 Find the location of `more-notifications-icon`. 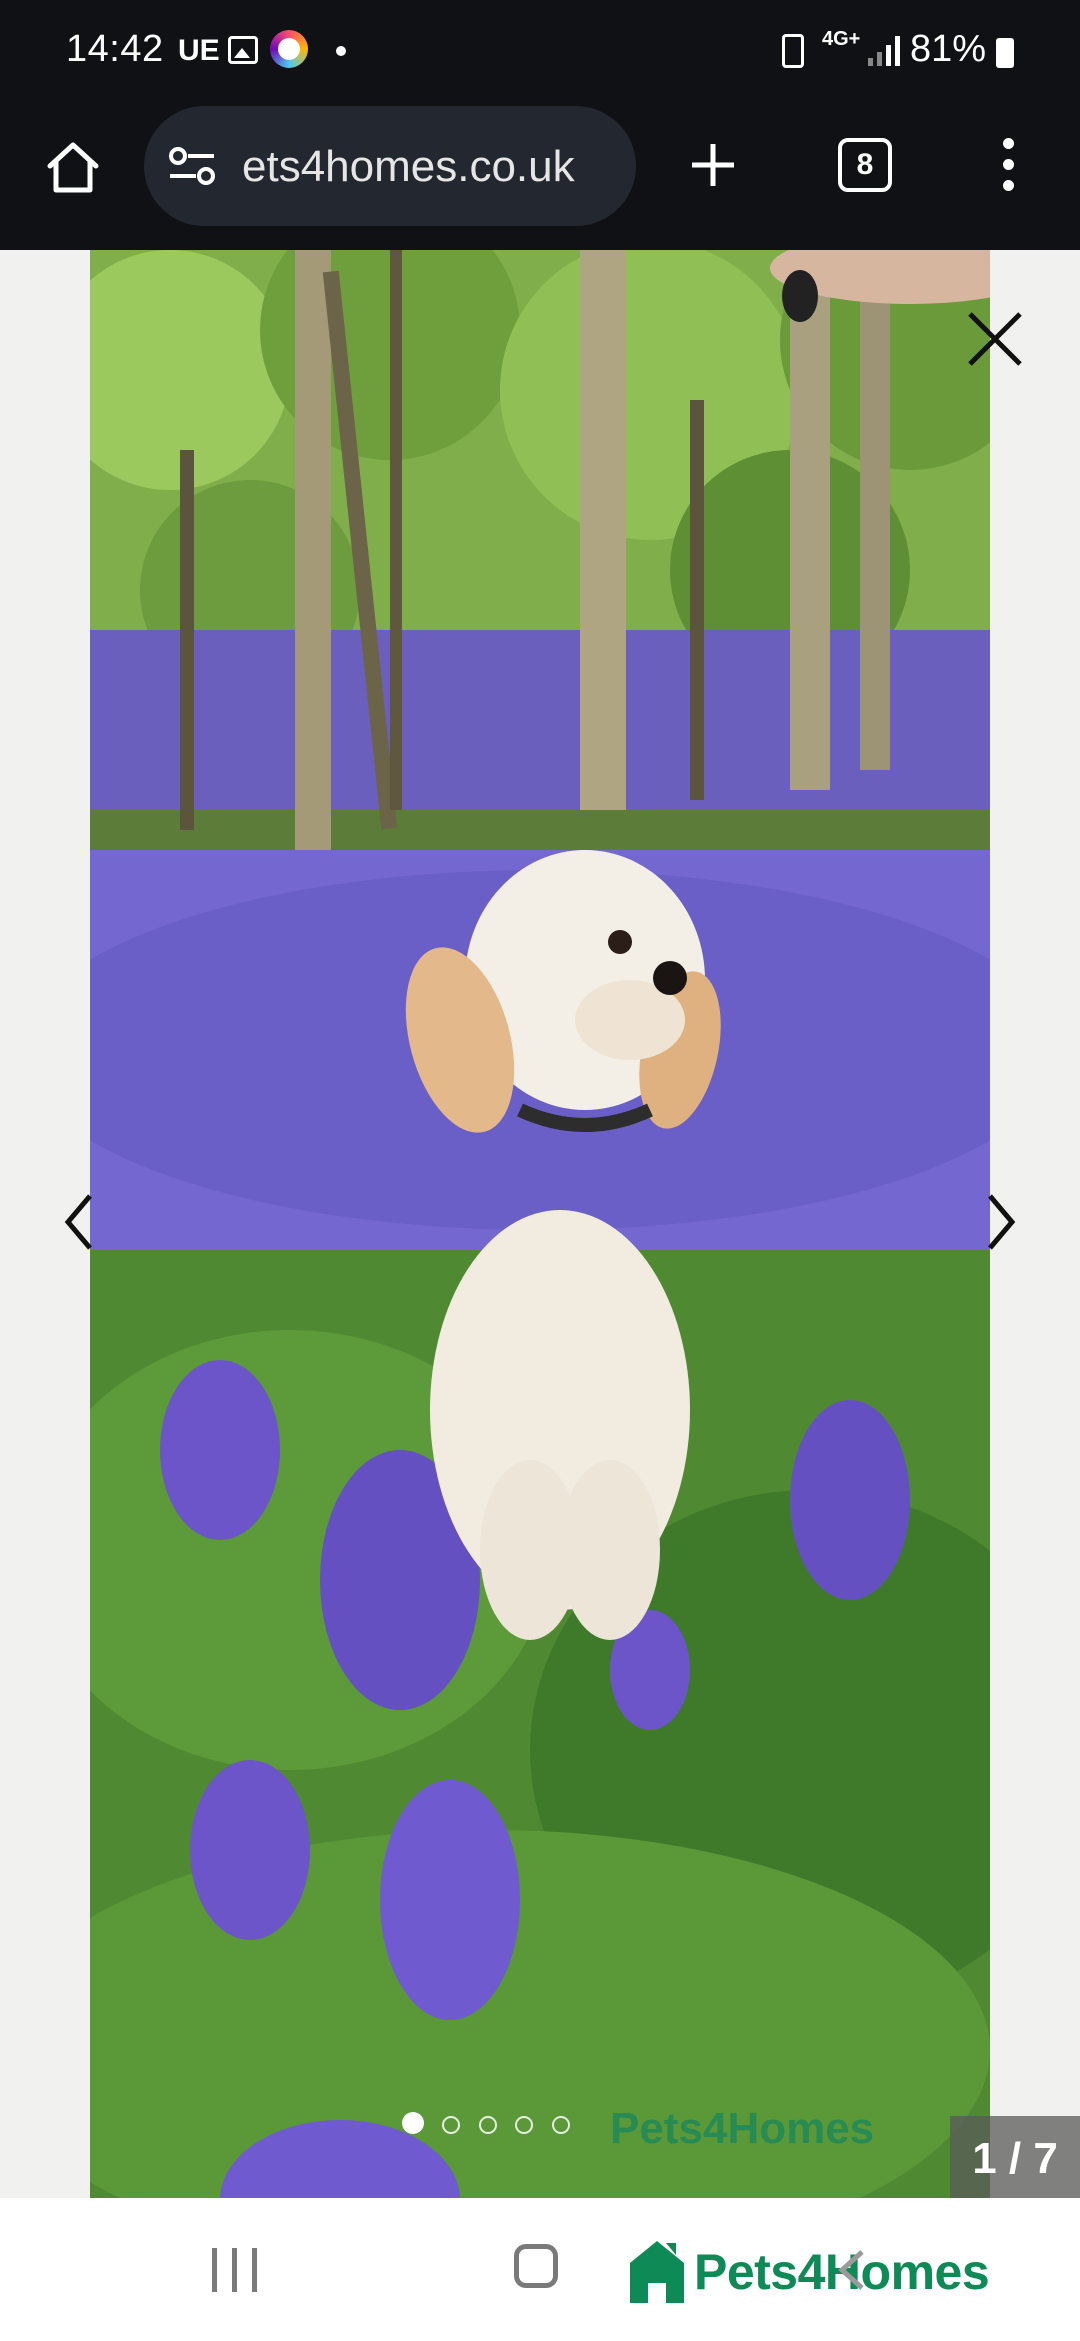

more-notifications-icon is located at coordinates (341, 51).